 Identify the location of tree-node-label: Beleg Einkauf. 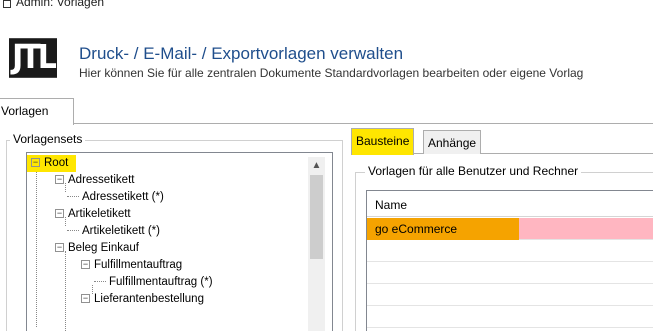
(103, 248).